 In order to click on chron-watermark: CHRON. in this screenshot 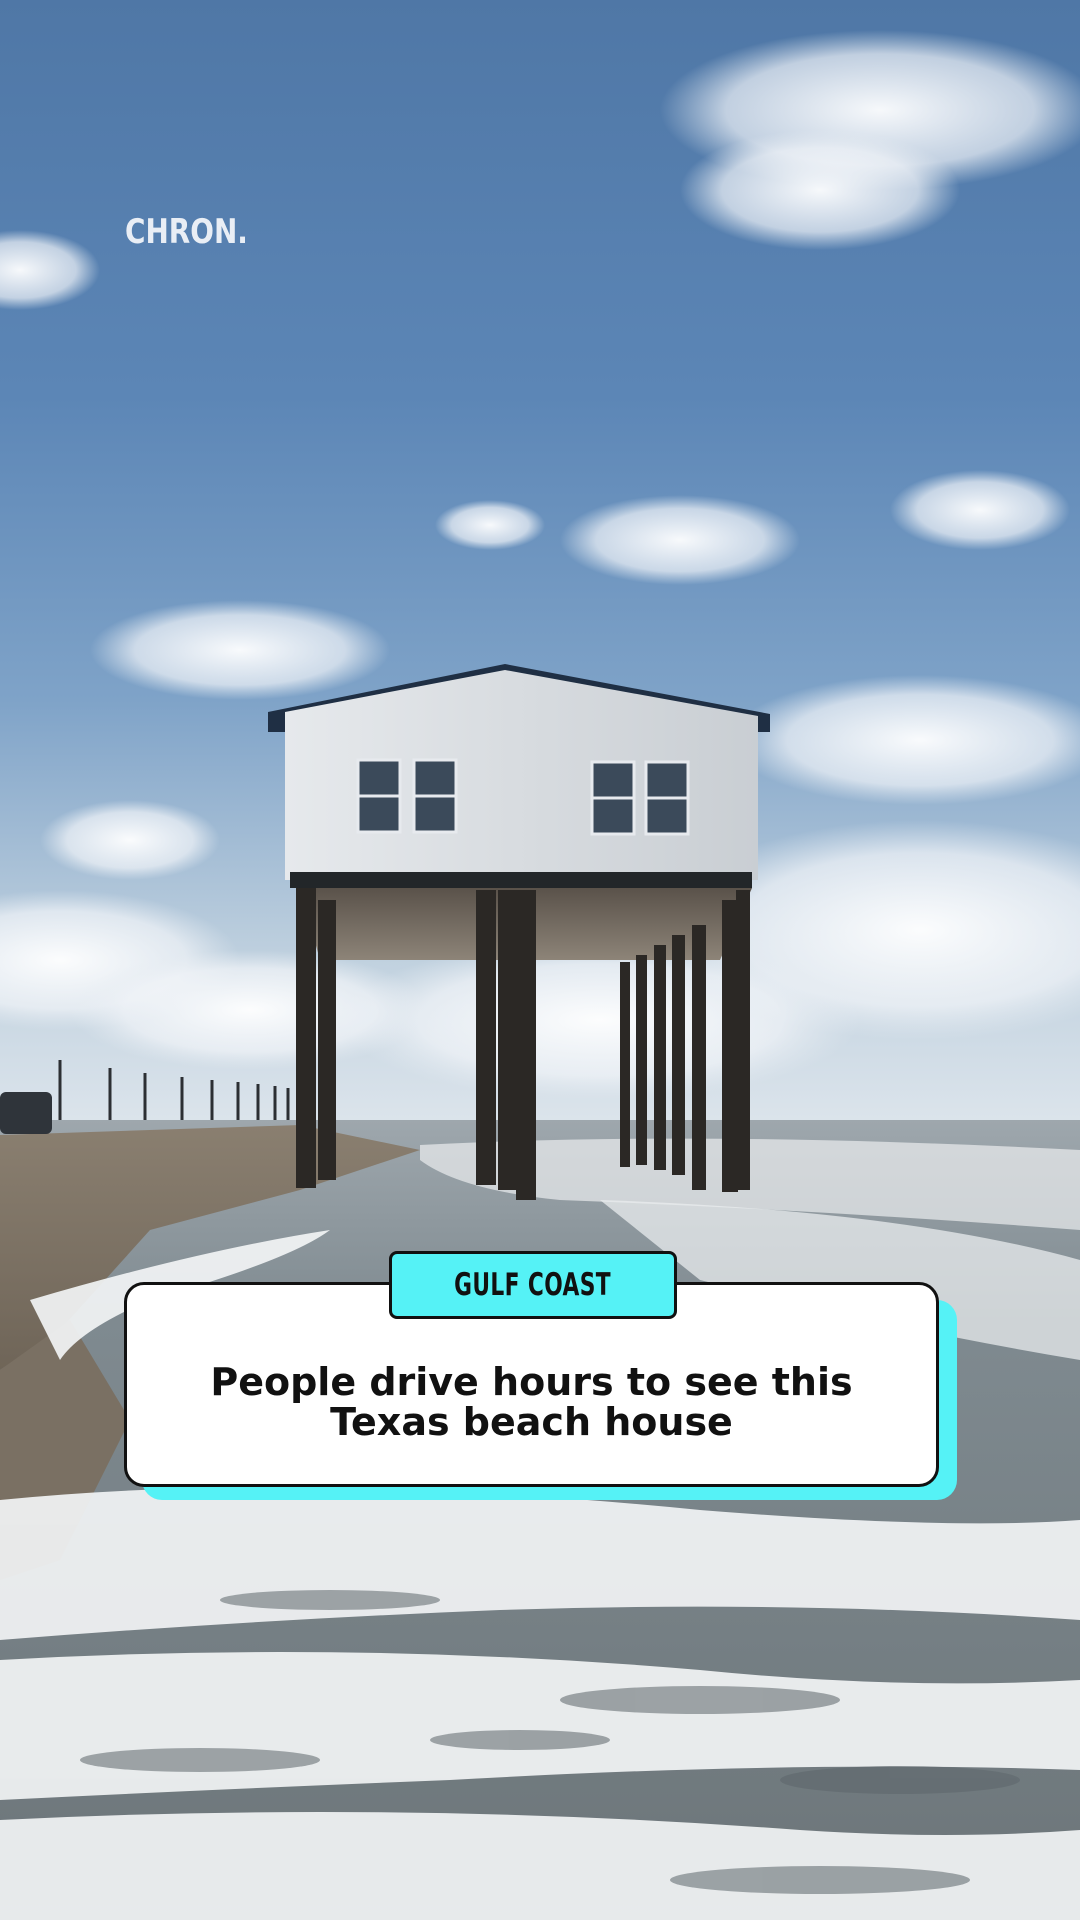, I will do `click(186, 232)`.